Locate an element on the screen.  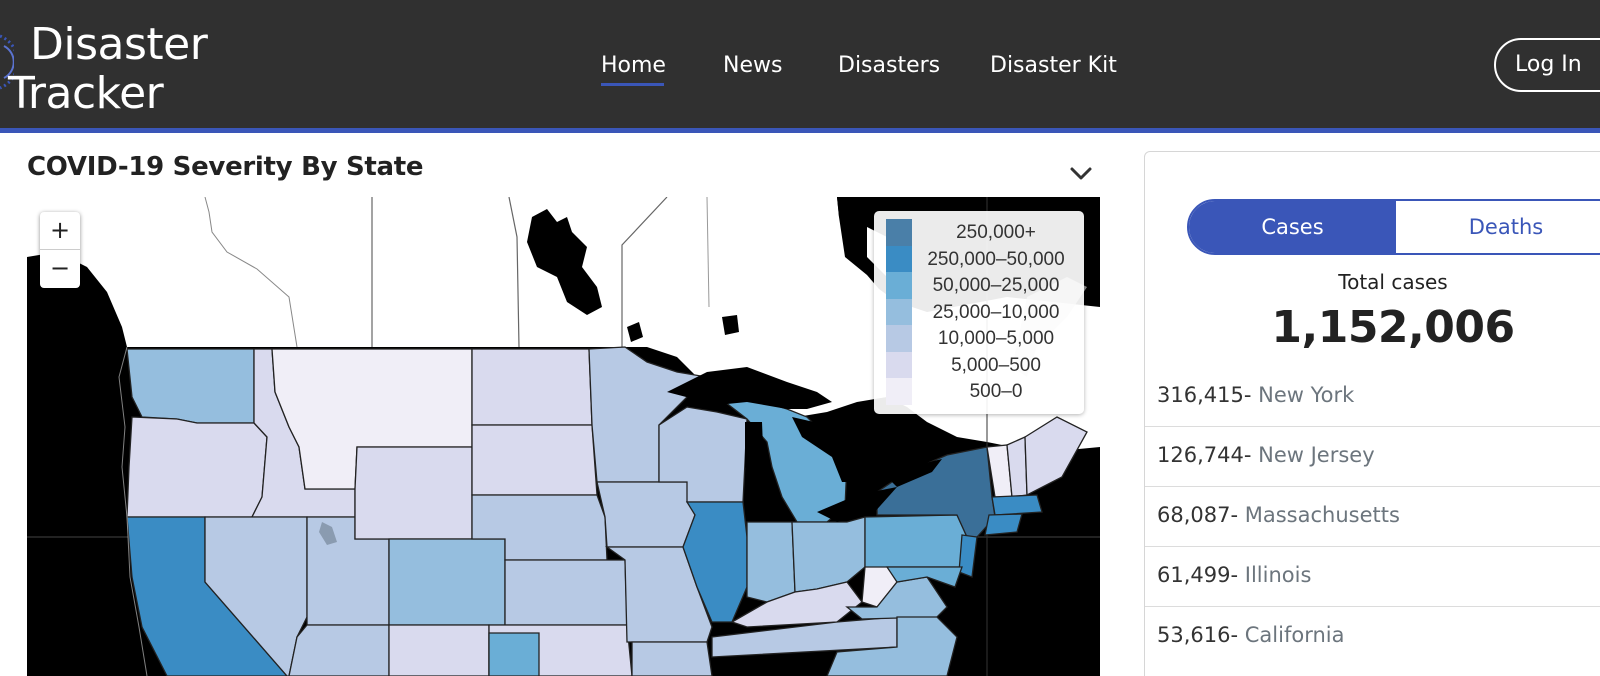
logo-text-disaster: Disaster is located at coordinates (119, 45).